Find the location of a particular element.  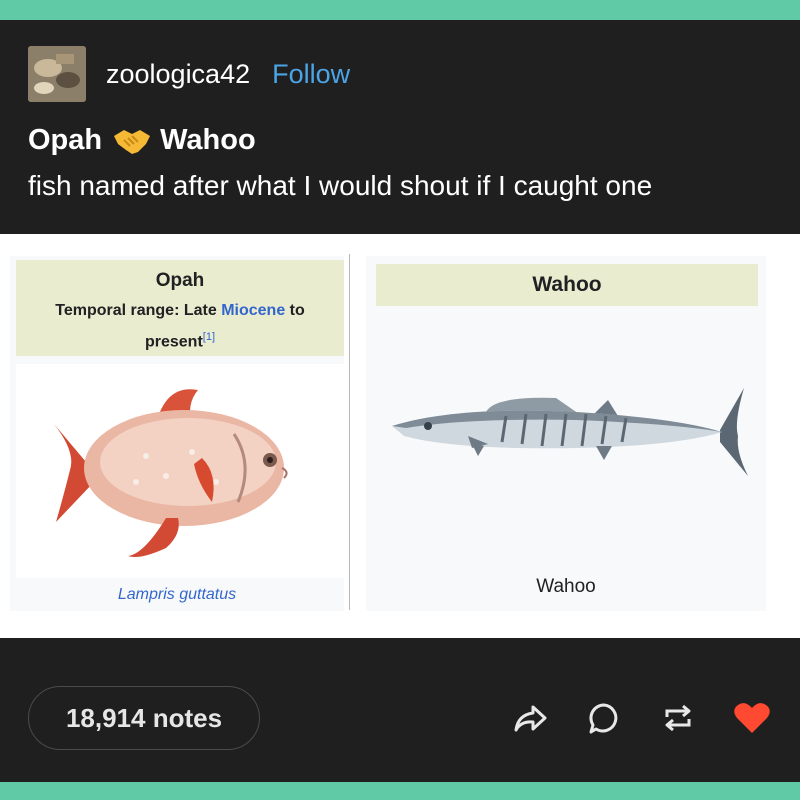

follow-button: Follow is located at coordinates (311, 74).